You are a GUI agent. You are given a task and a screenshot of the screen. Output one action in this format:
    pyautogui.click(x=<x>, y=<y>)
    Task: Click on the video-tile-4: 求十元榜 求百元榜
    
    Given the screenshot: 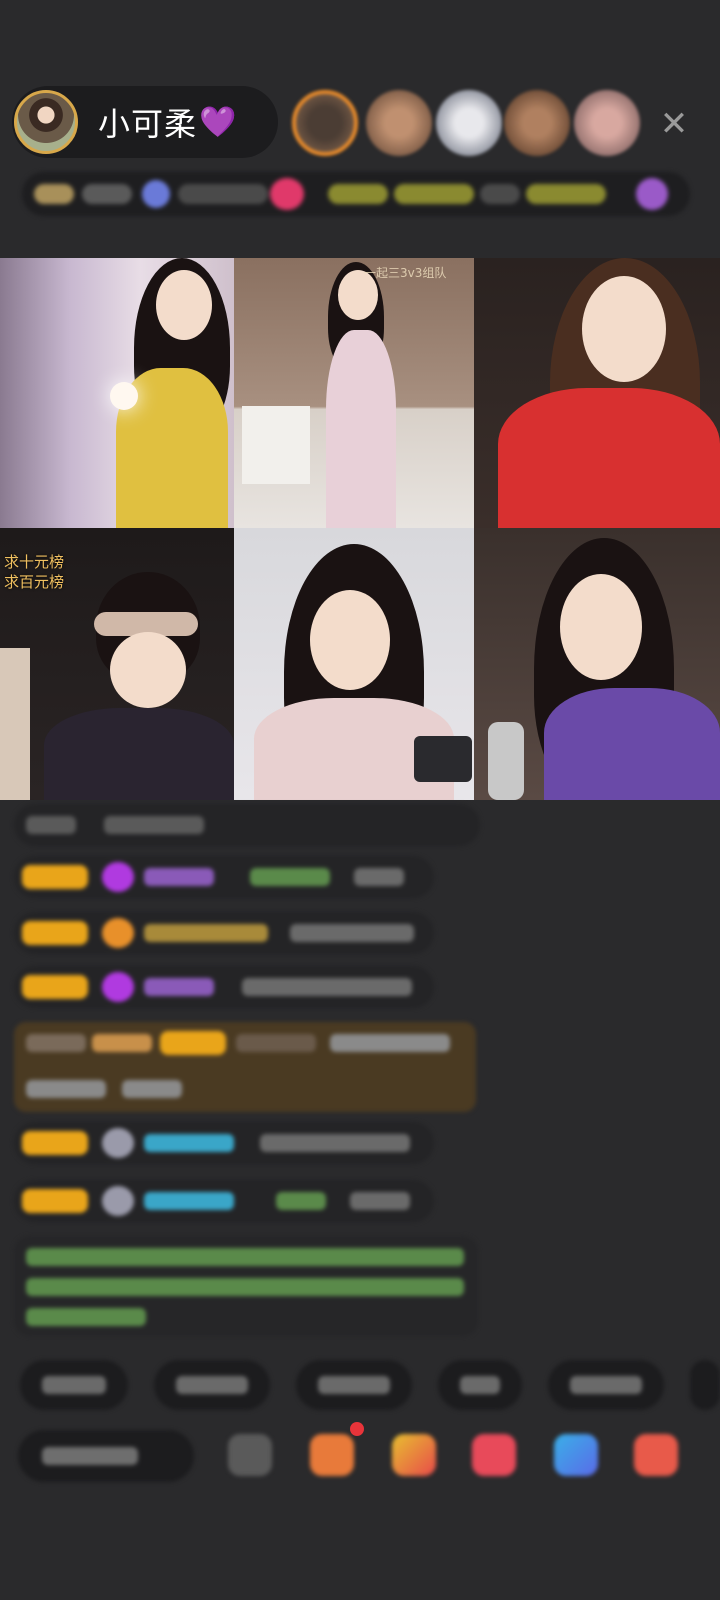 What is the action you would take?
    pyautogui.click(x=117, y=664)
    